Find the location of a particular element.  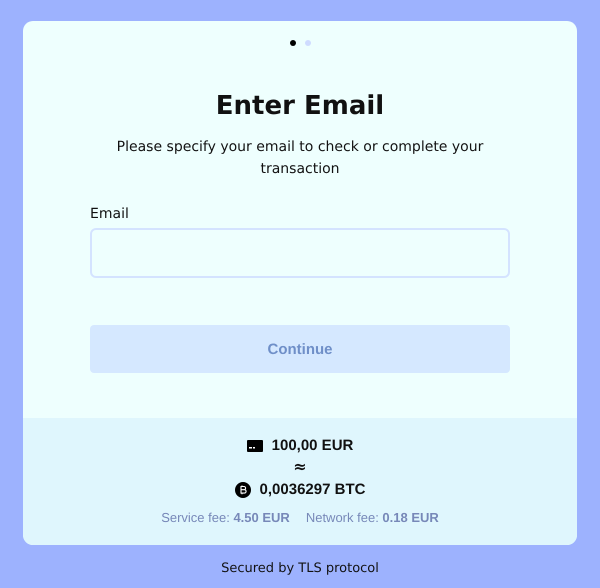

card-icon is located at coordinates (254, 446).